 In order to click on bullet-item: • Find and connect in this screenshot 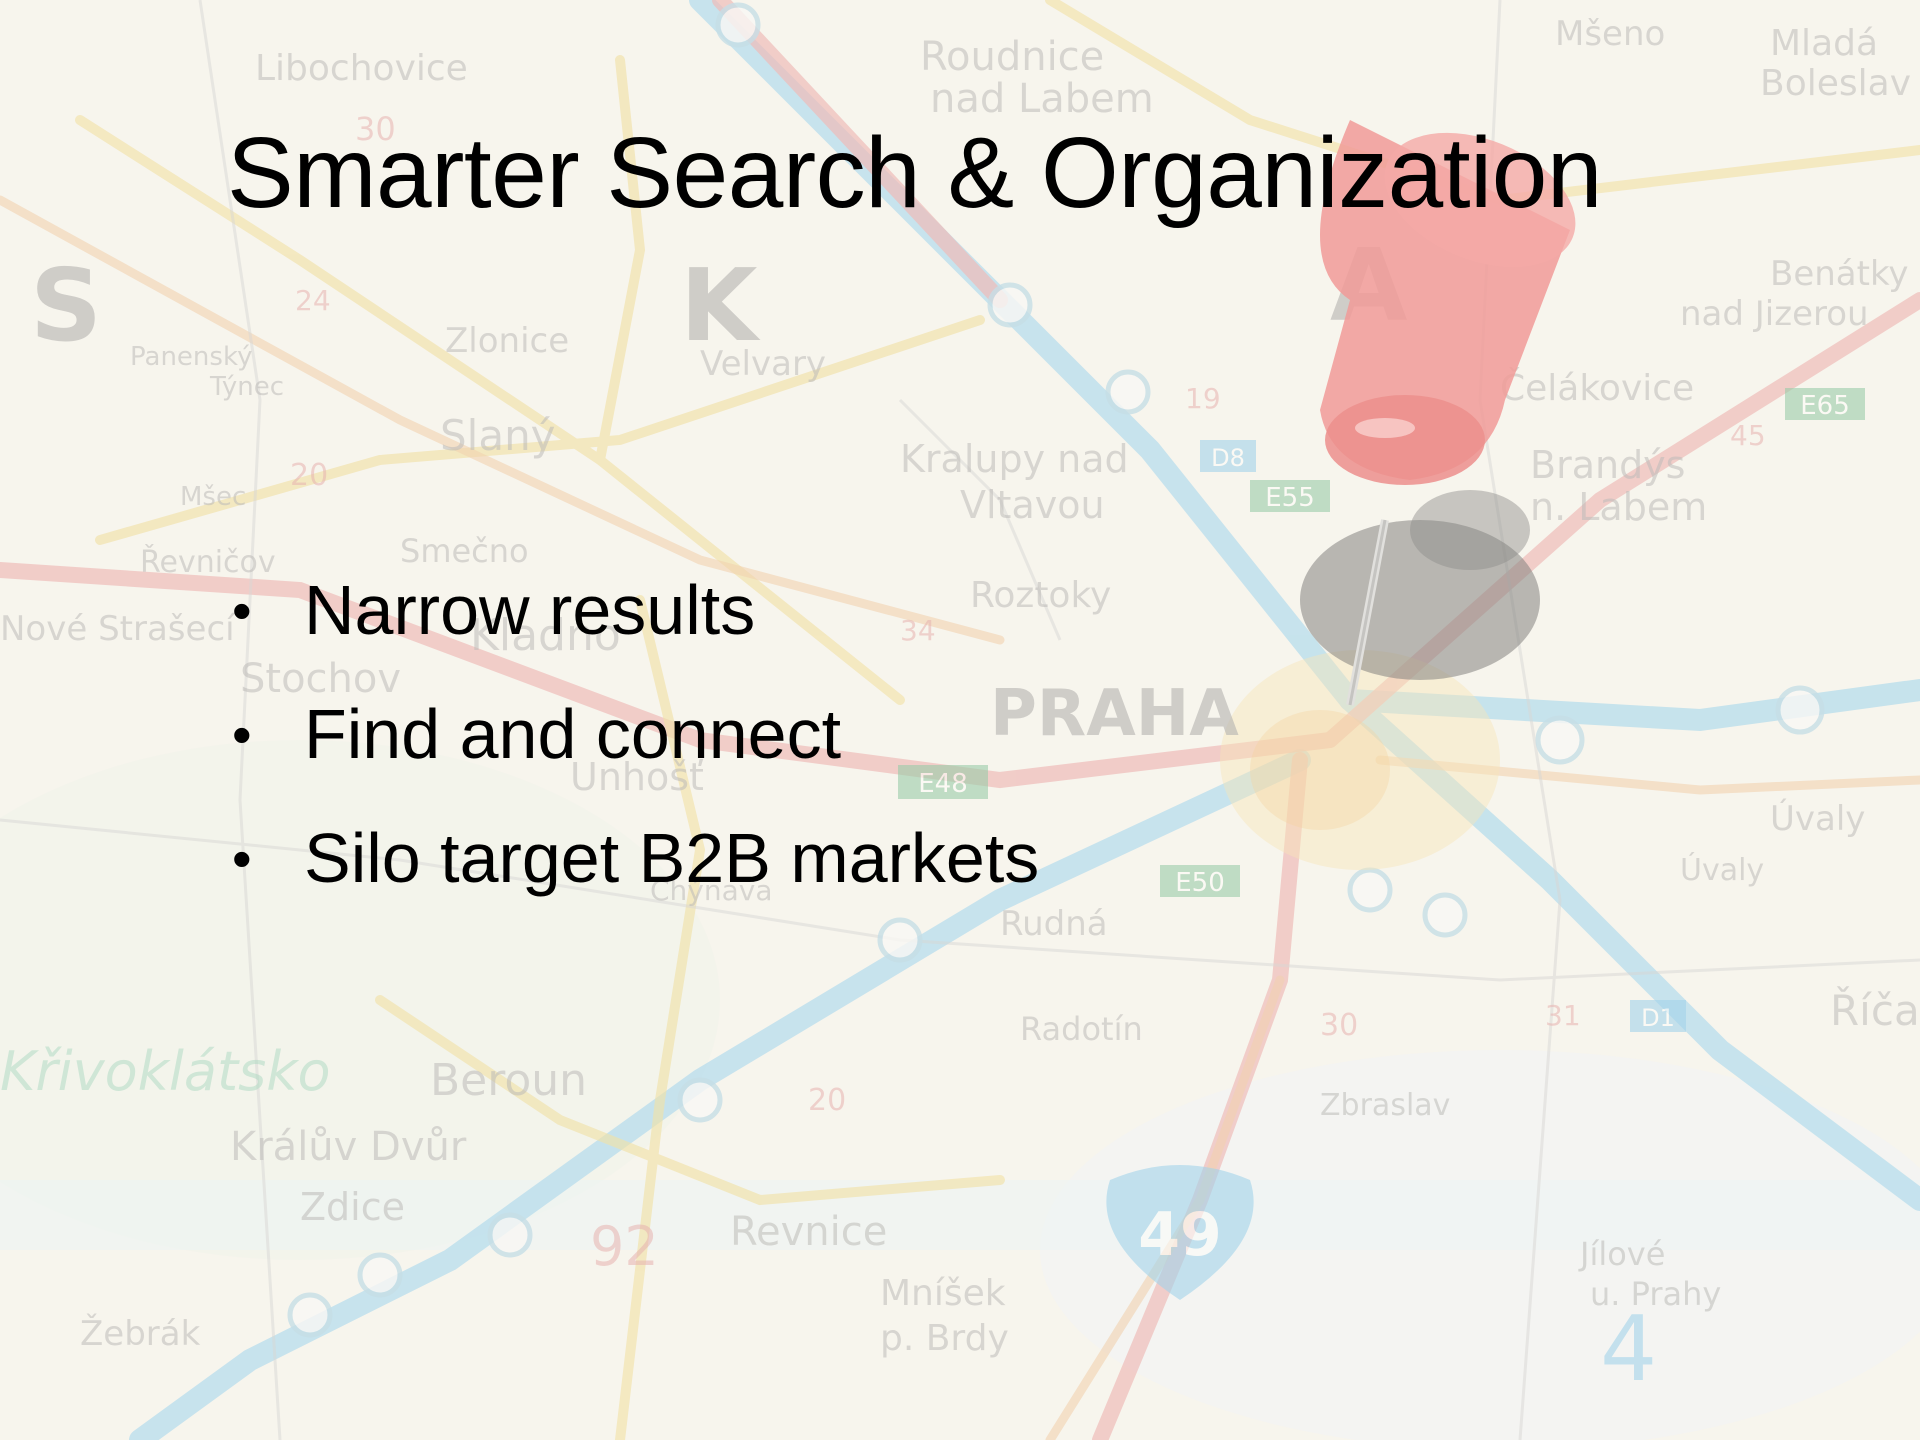, I will do `click(635, 734)`.